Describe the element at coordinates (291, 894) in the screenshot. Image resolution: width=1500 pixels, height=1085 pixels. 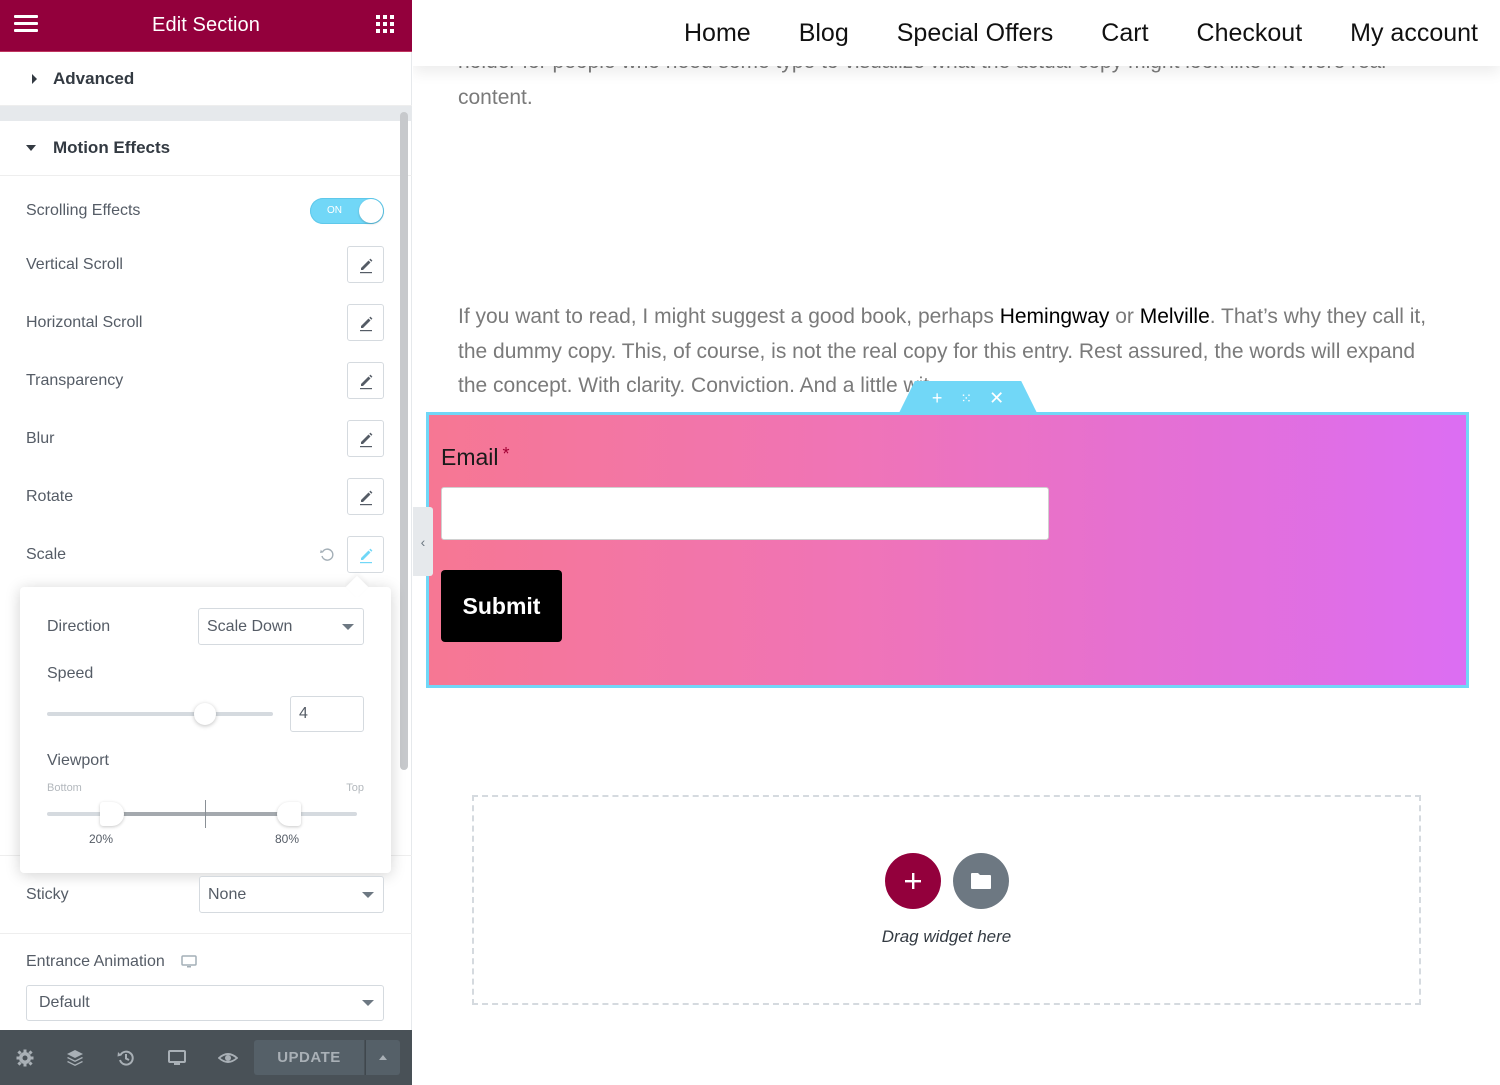
I see `sticky-select: None` at that location.